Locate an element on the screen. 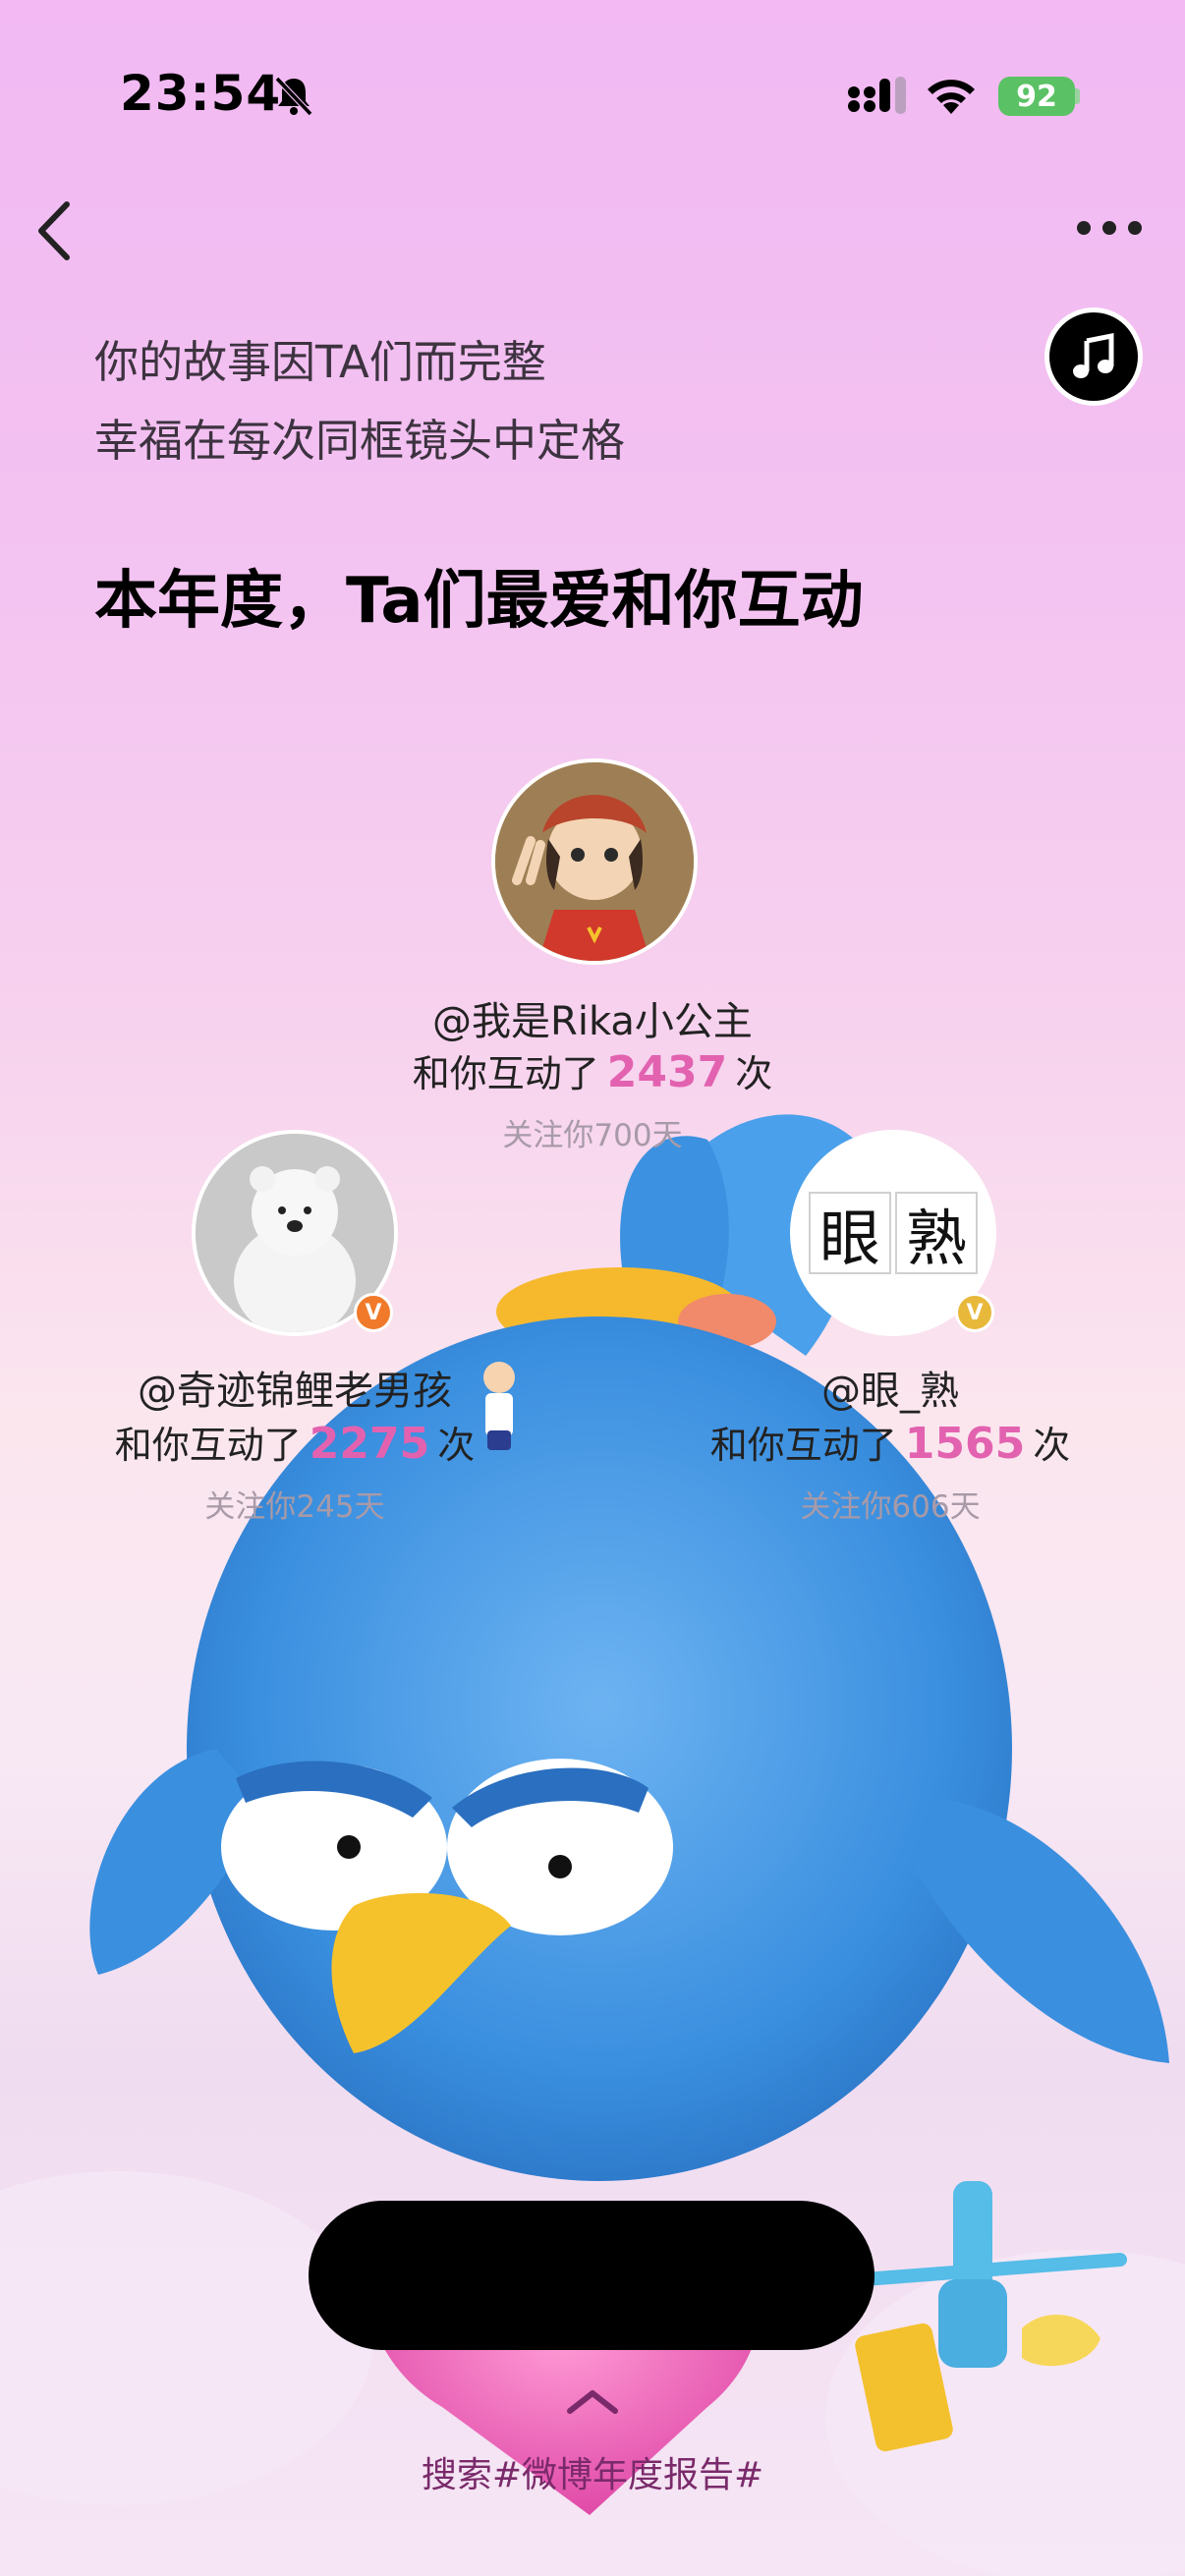 This screenshot has height=2576, width=1185. username-user-3: @眼_熟 is located at coordinates (890, 1387).